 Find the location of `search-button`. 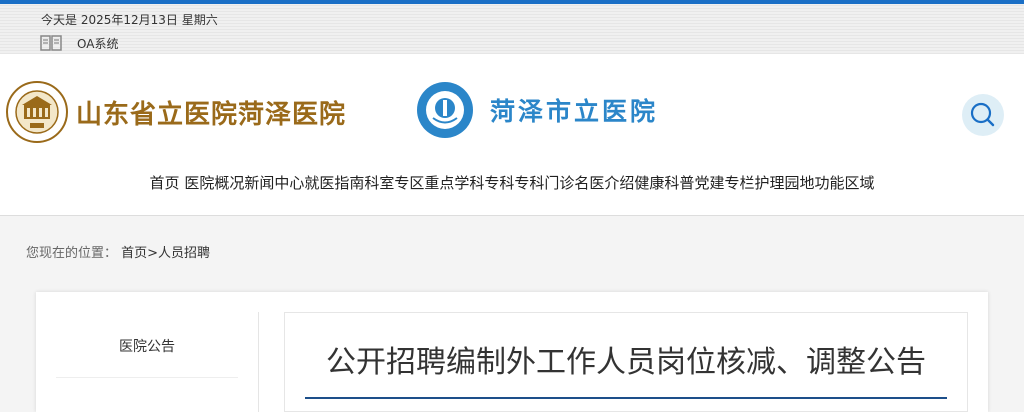

search-button is located at coordinates (983, 115).